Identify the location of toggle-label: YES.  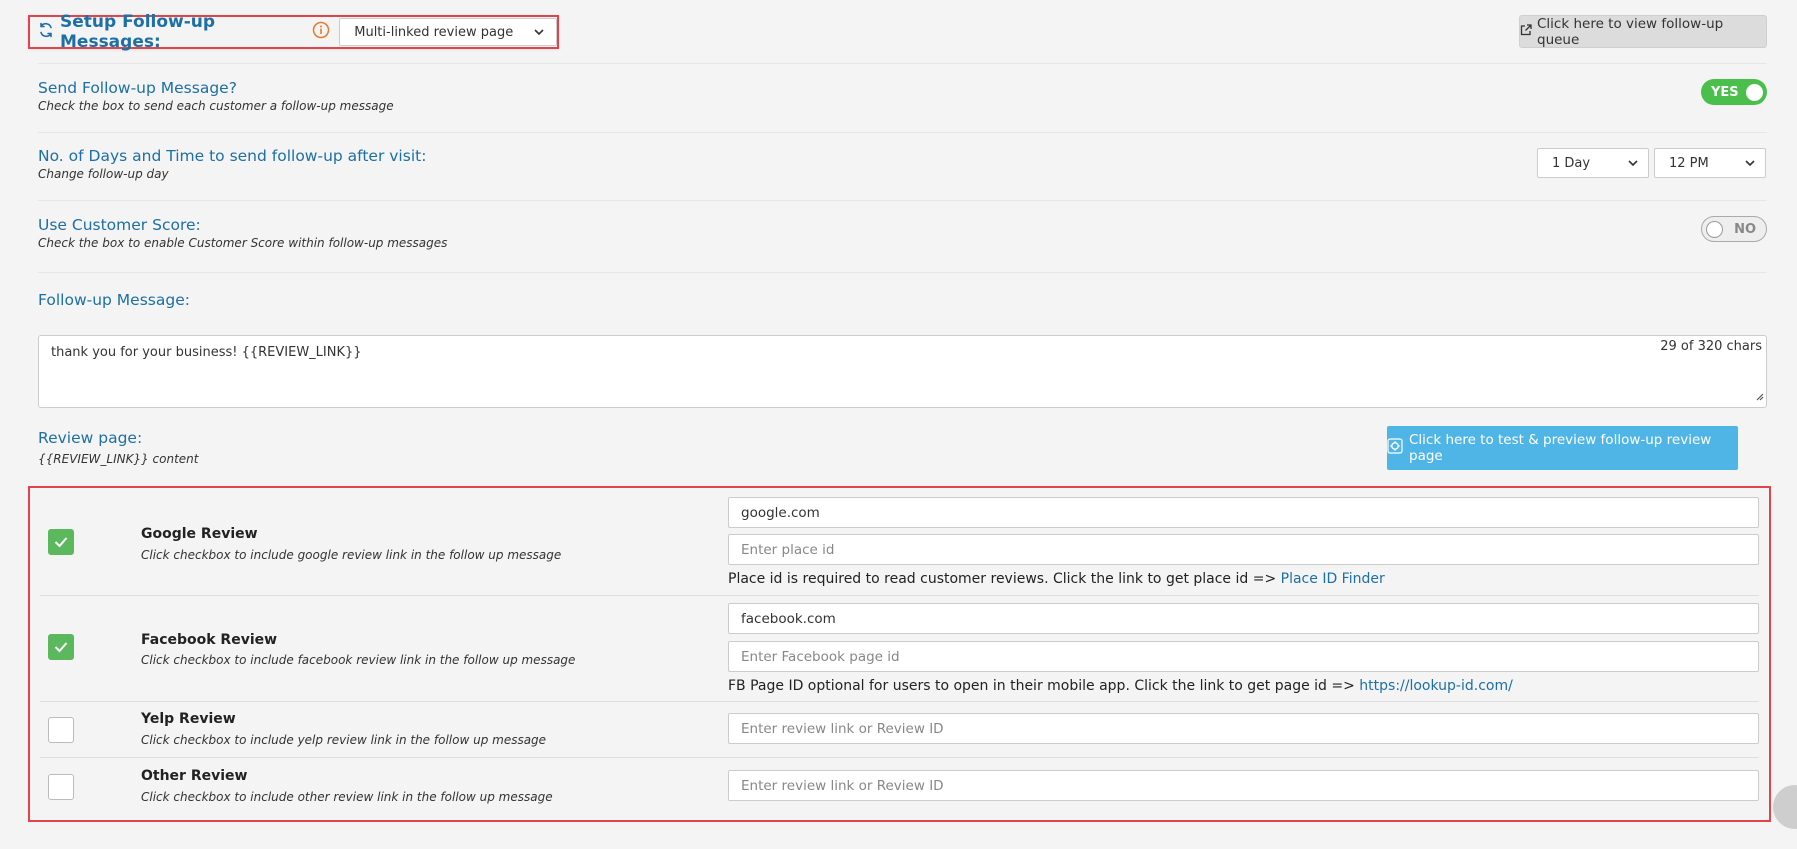
(1725, 92).